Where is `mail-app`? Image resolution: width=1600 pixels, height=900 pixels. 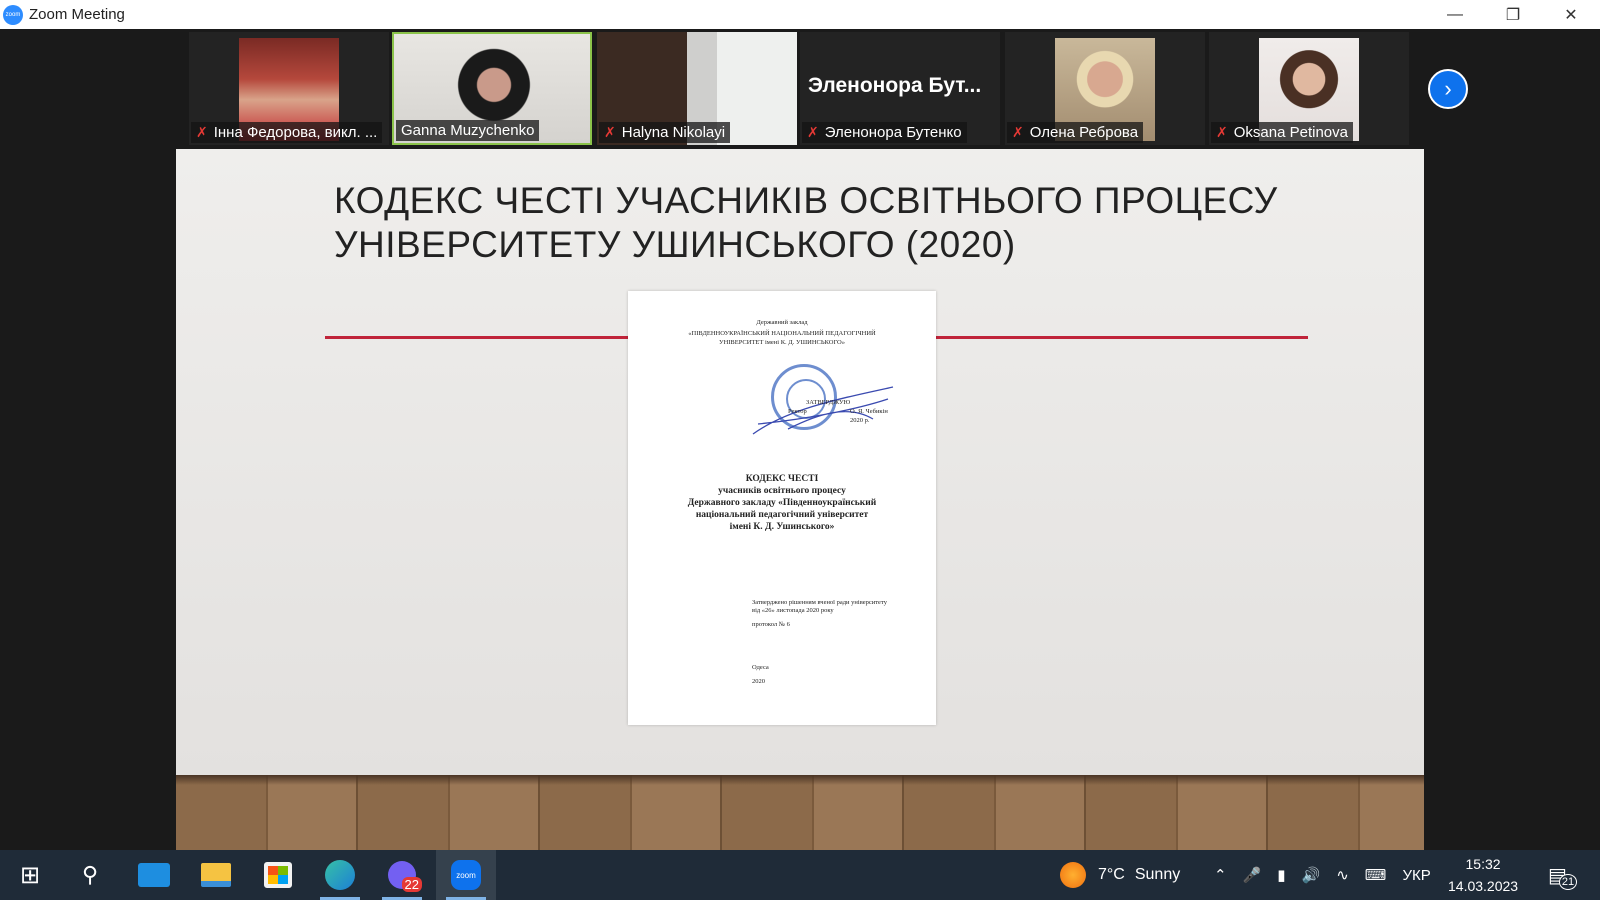
mail-app is located at coordinates (154, 875).